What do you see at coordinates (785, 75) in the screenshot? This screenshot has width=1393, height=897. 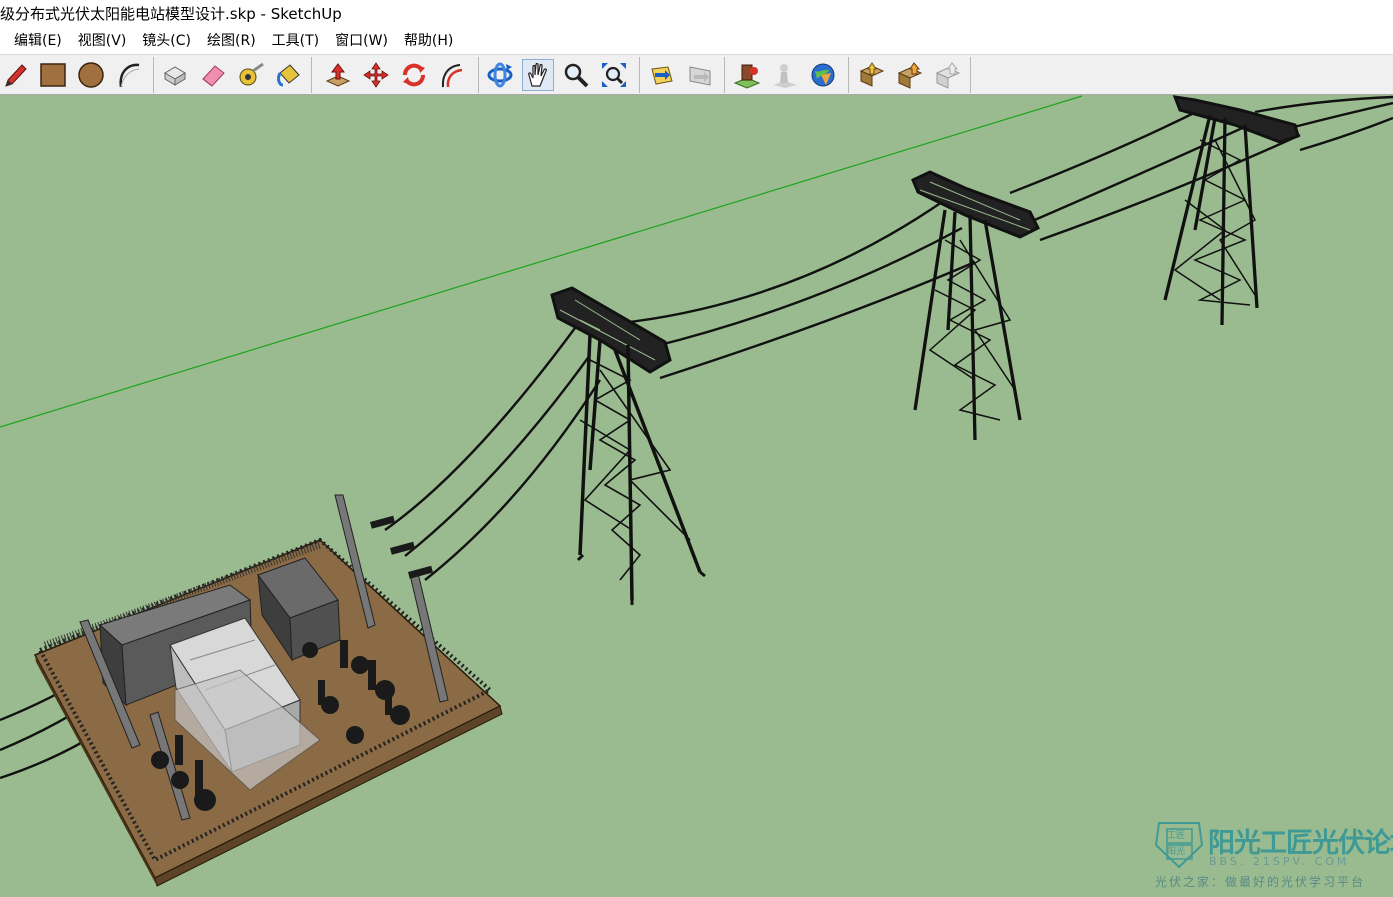 I see `toggle-terrain-icon` at bounding box center [785, 75].